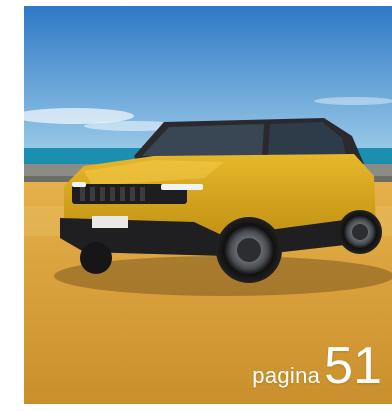  I want to click on page-number: 51, so click(353, 366).